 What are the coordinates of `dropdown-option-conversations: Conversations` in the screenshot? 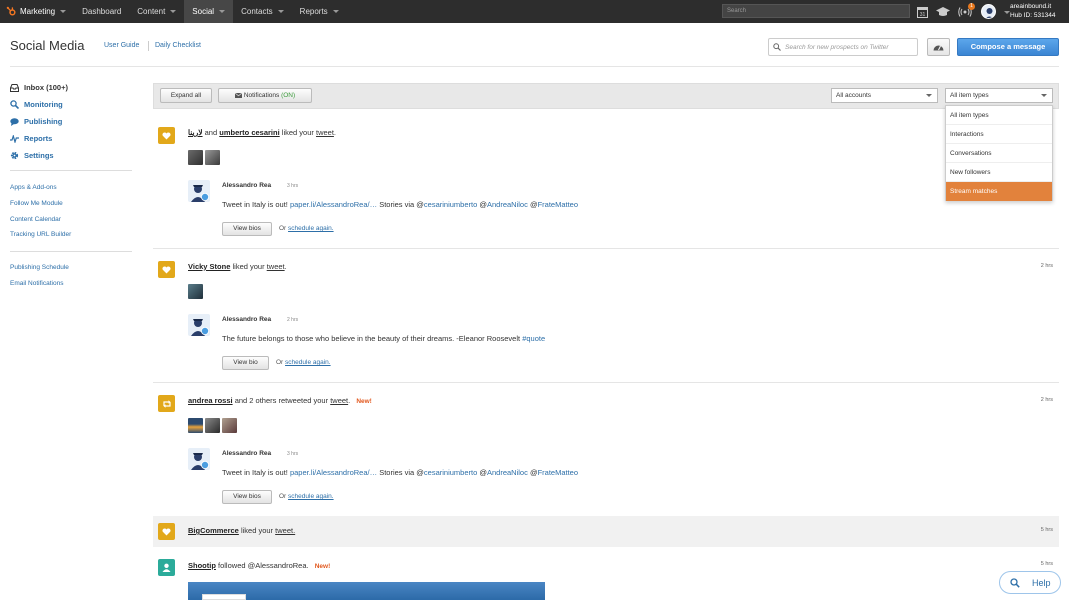 It's located at (999, 153).